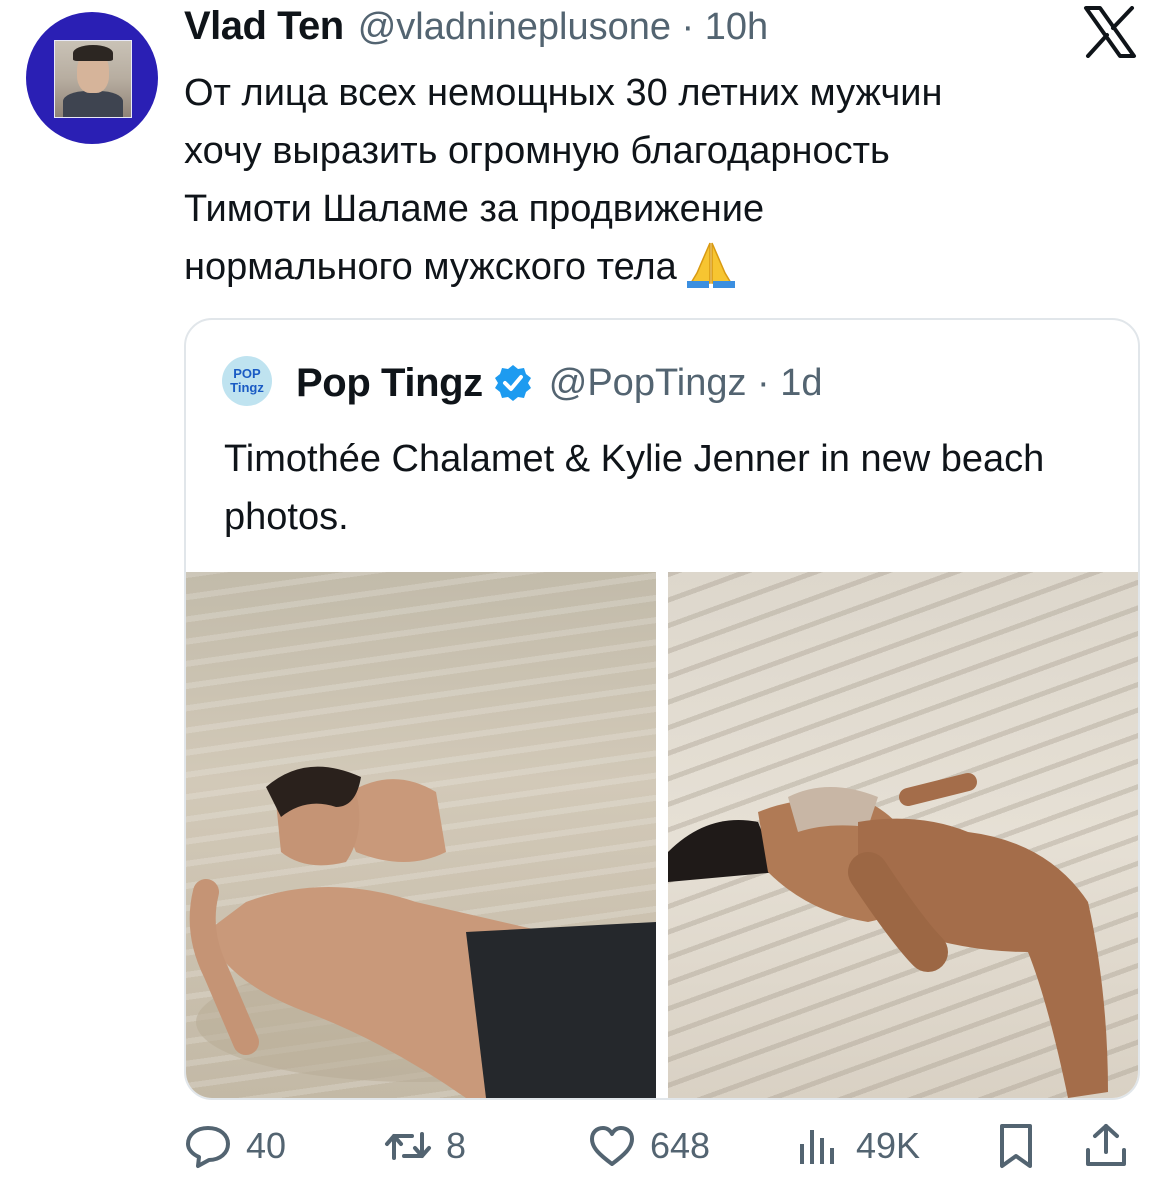 This screenshot has height=1200, width=1166. What do you see at coordinates (612, 1146) in the screenshot?
I see `heart-icon` at bounding box center [612, 1146].